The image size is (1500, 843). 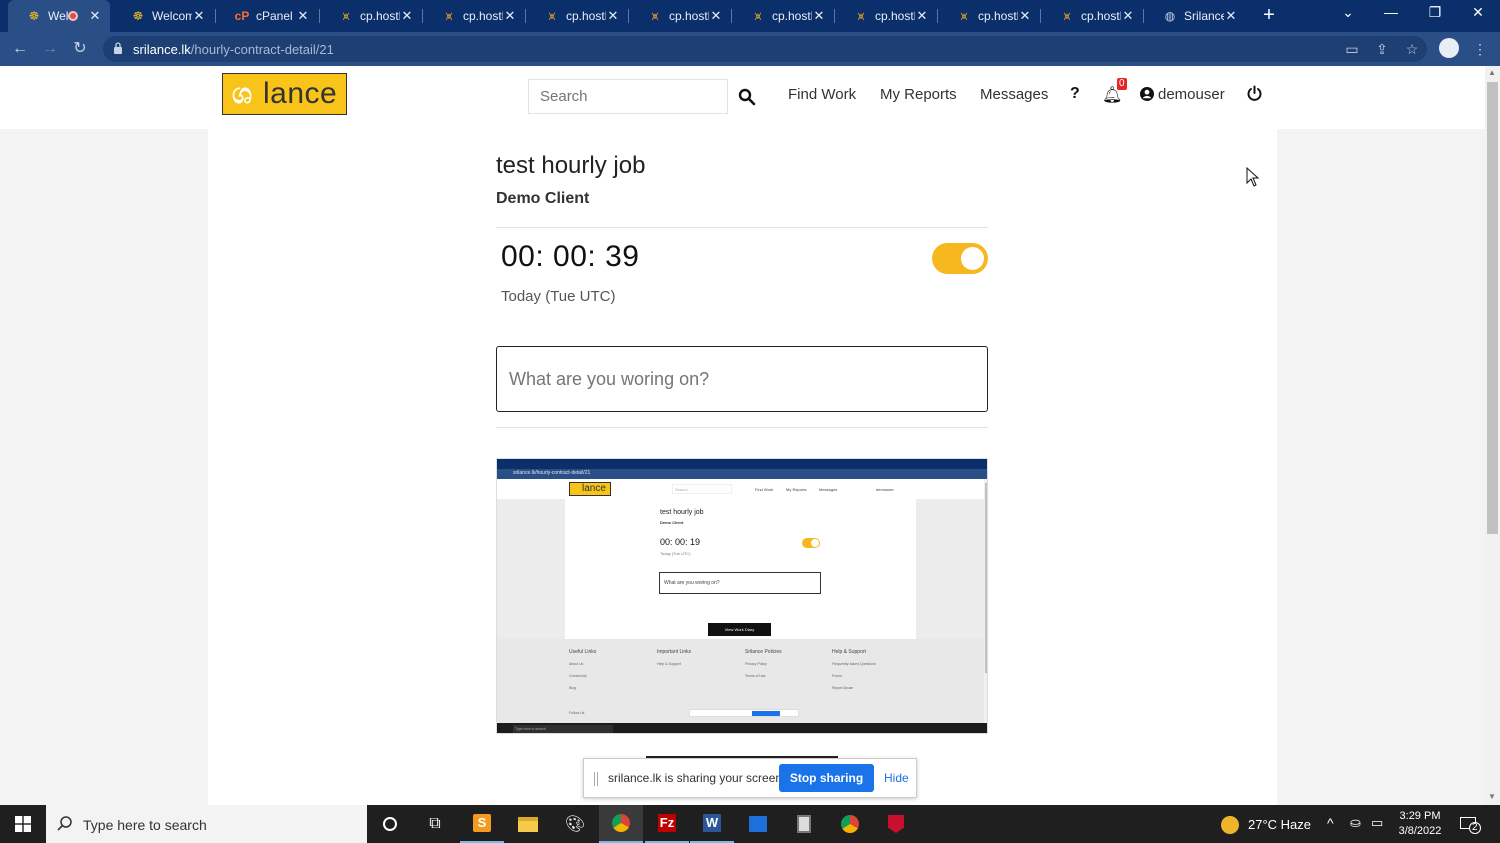 What do you see at coordinates (918, 94) in the screenshot?
I see `nav-my-reports: My Reports` at bounding box center [918, 94].